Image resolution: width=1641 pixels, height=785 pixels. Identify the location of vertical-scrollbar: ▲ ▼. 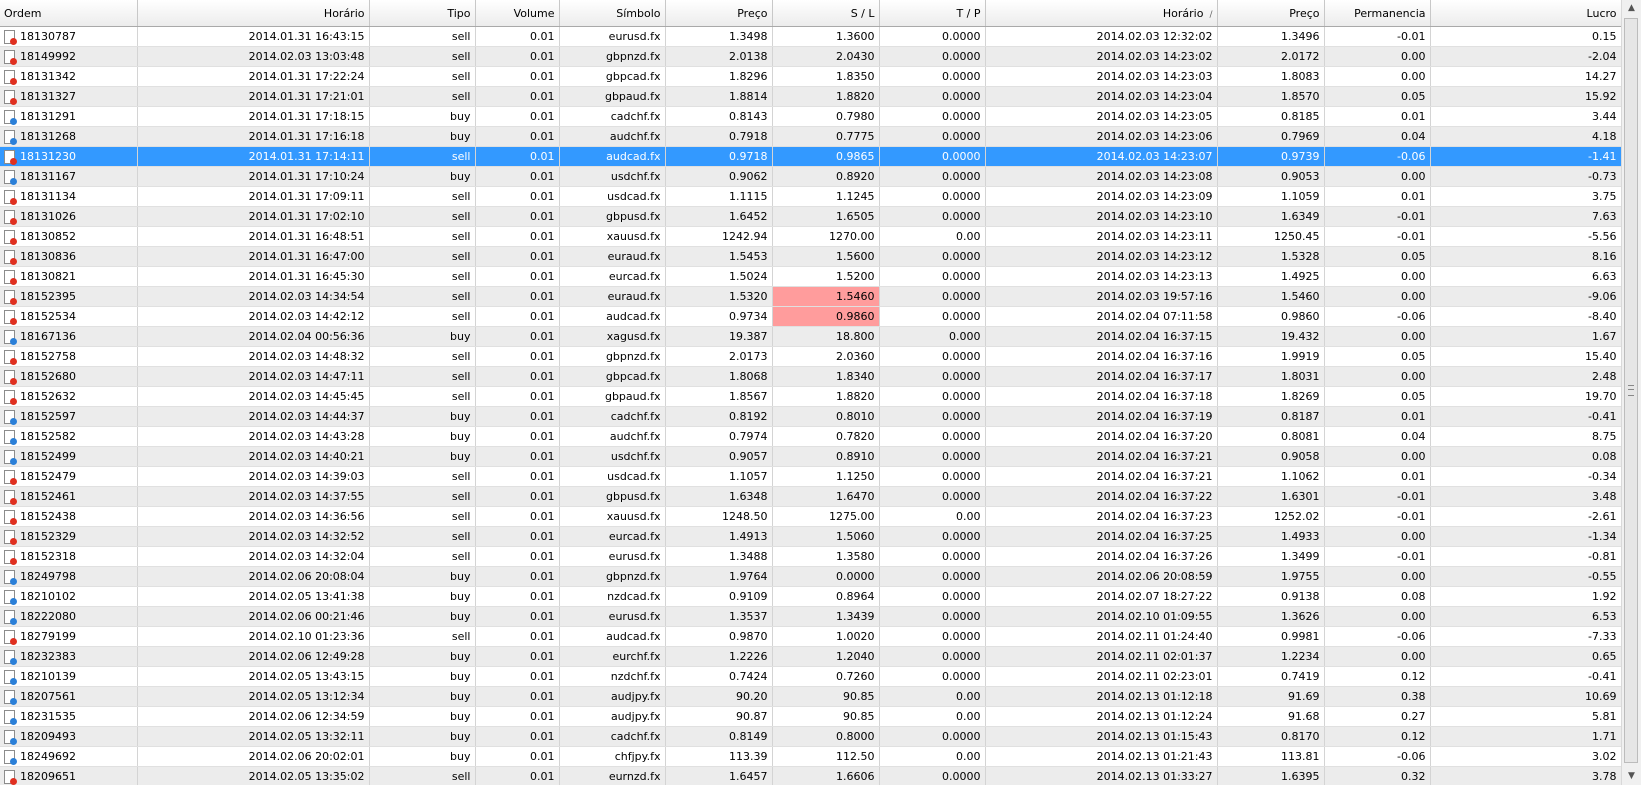
(1631, 392).